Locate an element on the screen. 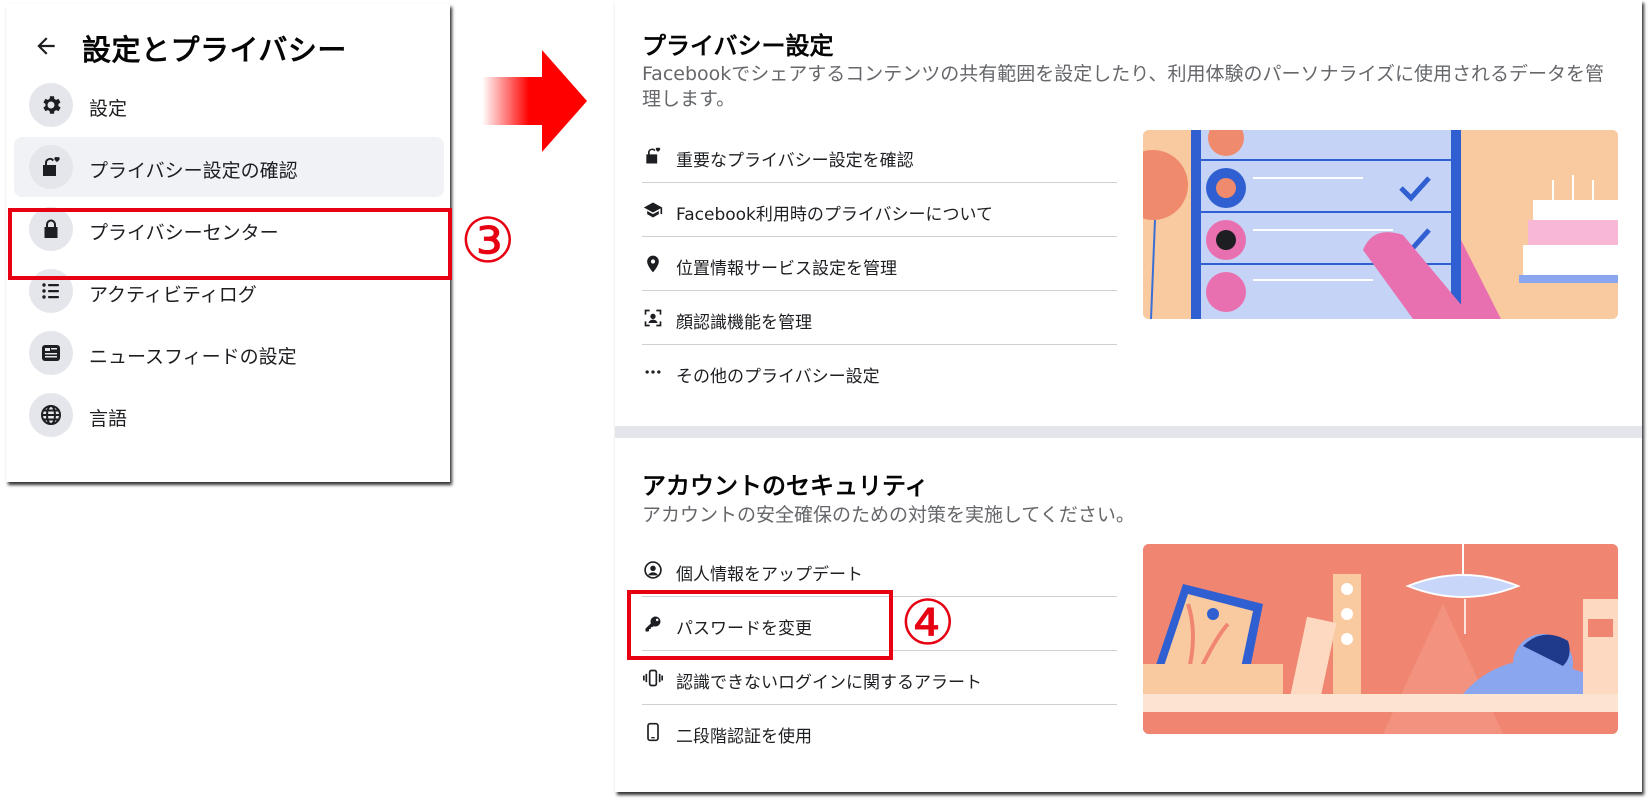 The height and width of the screenshot is (801, 1648). more-dots-icon is located at coordinates (653, 372).